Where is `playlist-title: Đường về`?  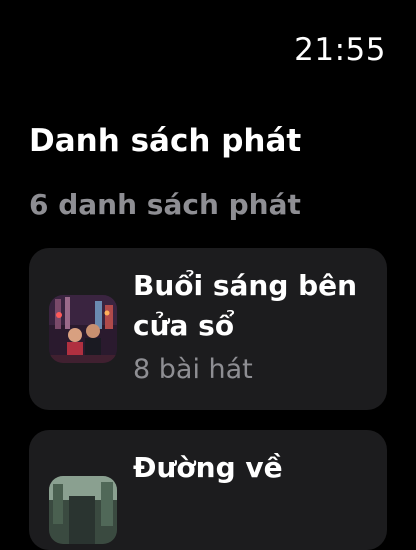 playlist-title: Đường về is located at coordinates (208, 467).